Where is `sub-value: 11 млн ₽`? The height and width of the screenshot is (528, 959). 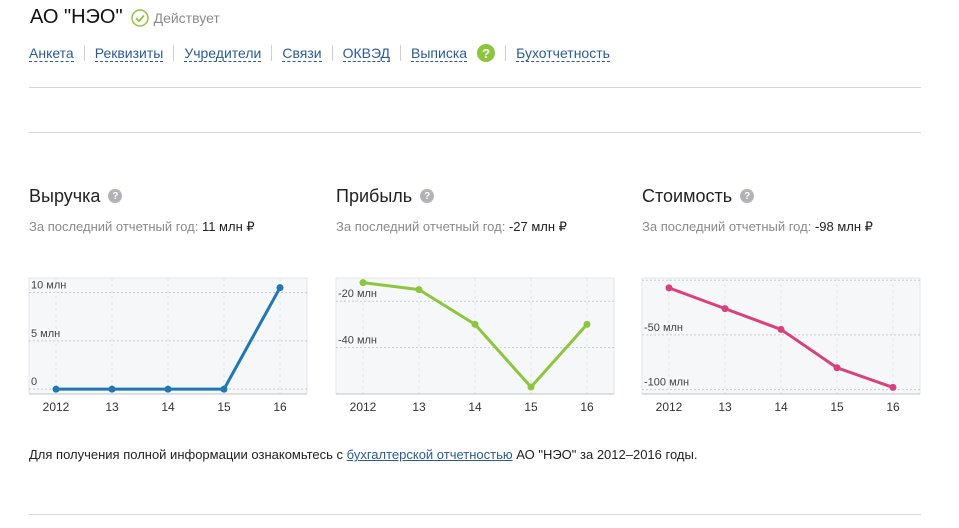
sub-value: 11 млн ₽ is located at coordinates (228, 226).